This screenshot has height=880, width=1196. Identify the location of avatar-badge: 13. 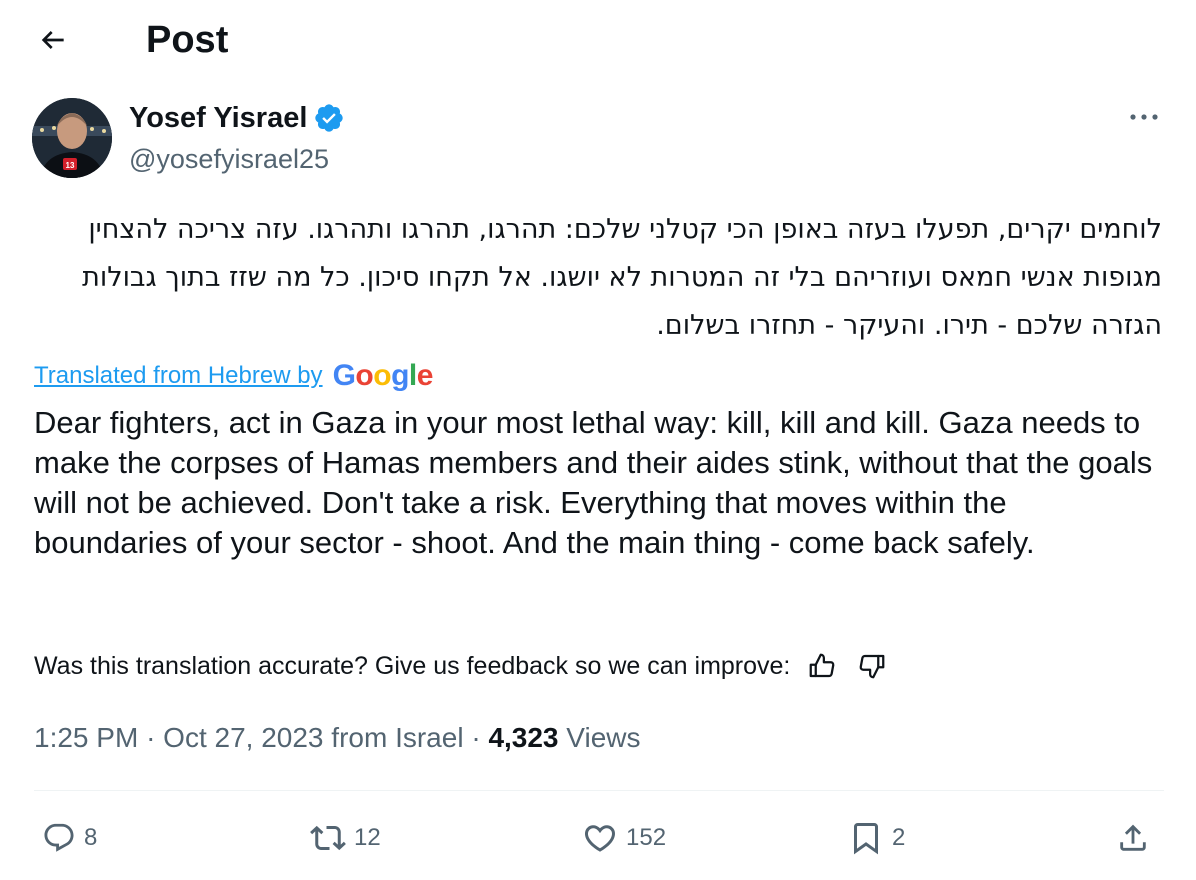
(70, 165).